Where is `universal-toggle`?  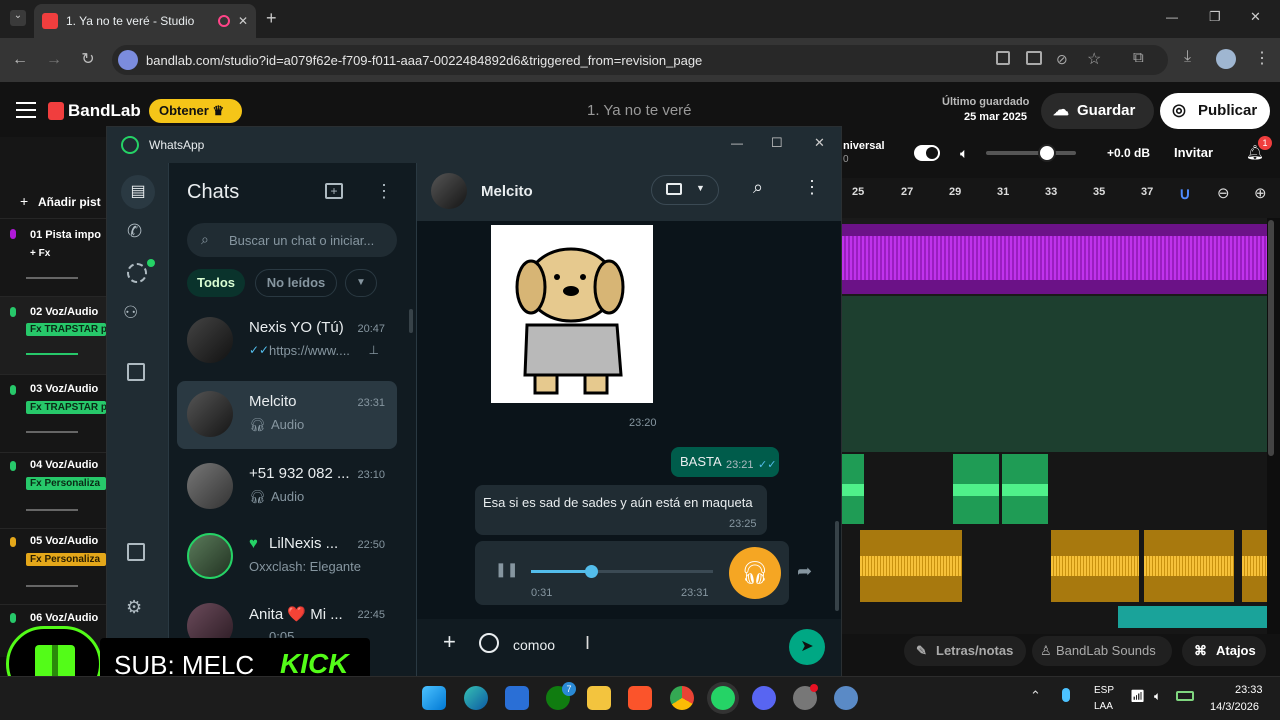
universal-toggle is located at coordinates (927, 153).